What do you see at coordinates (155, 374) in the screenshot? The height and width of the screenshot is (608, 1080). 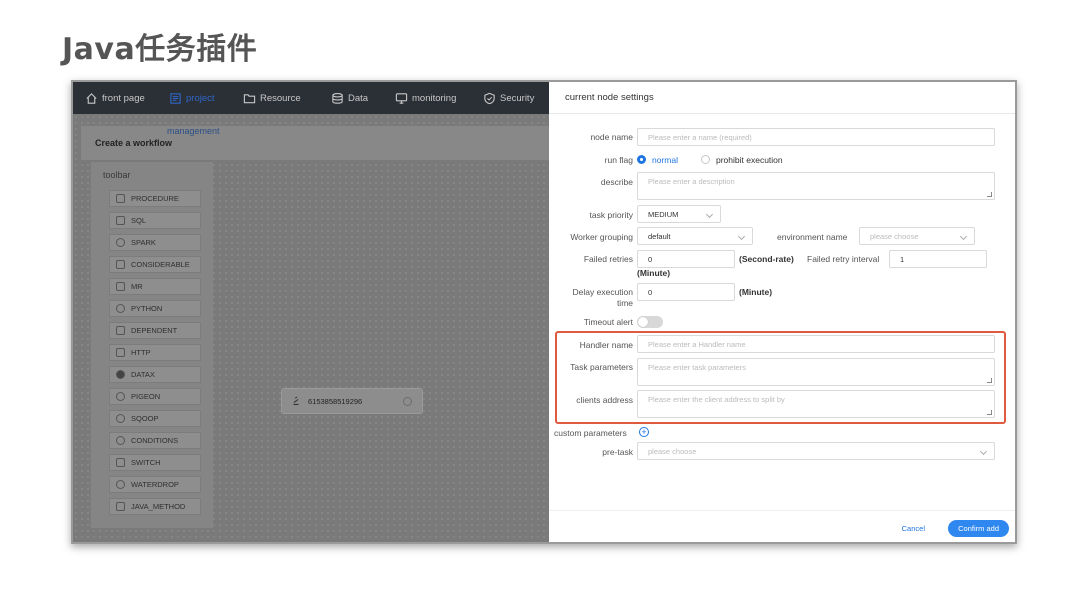 I see `tool-datax: DATAX` at bounding box center [155, 374].